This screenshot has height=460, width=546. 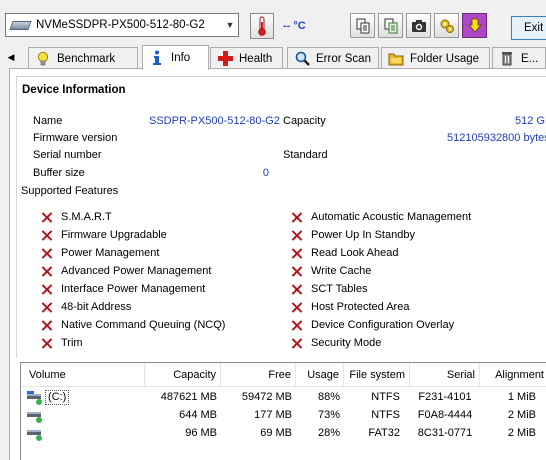 I want to click on feature-item: Write Cache, so click(x=331, y=271).